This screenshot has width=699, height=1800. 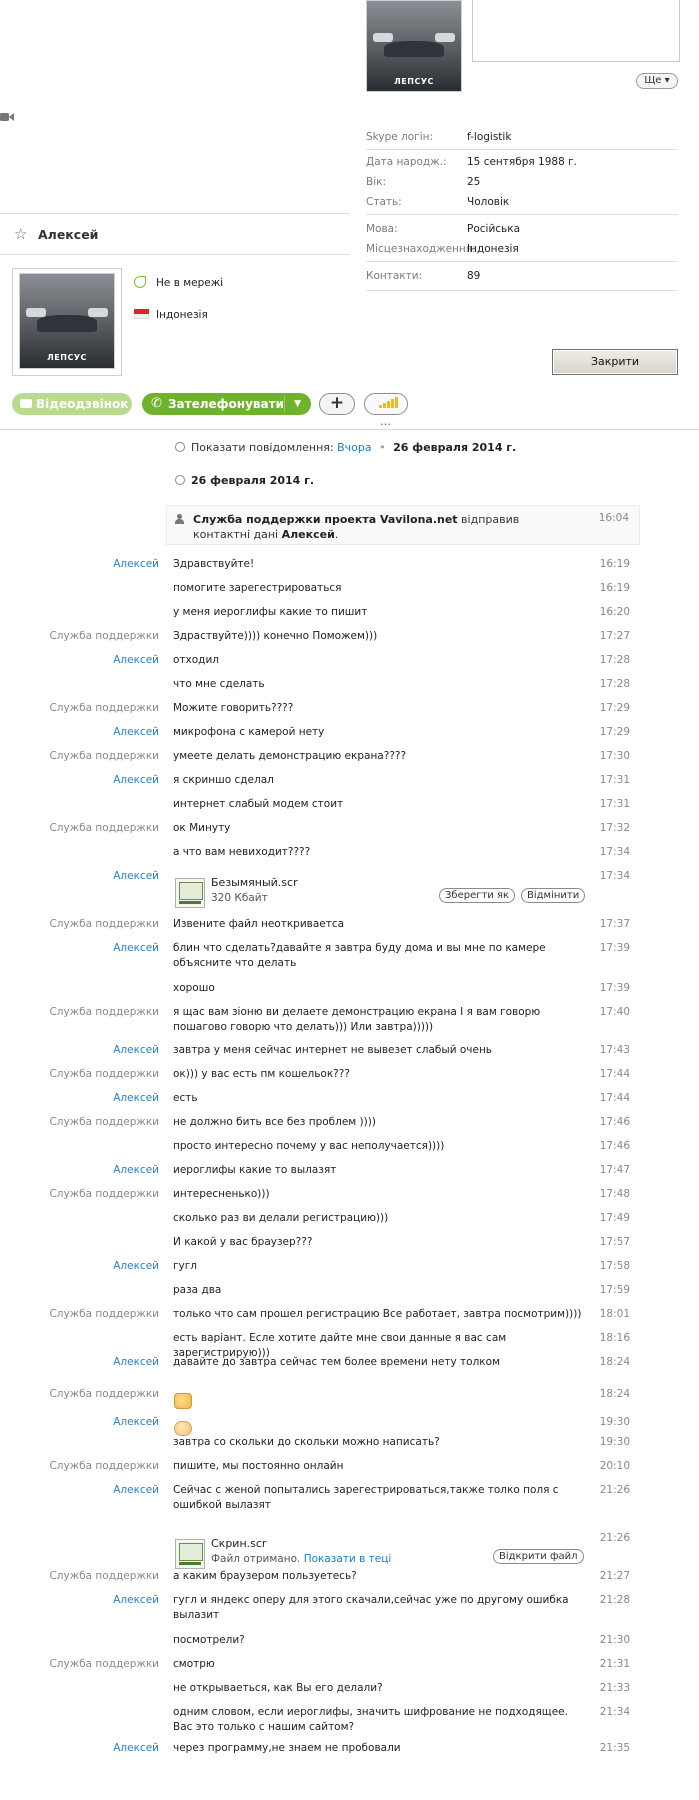 What do you see at coordinates (474, 182) in the screenshot?
I see `info-value: 25` at bounding box center [474, 182].